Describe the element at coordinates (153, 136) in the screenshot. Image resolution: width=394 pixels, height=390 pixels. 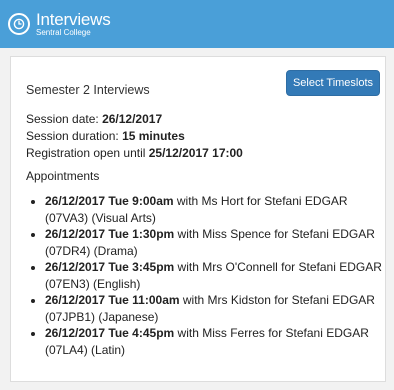
I see `session-duration-value: 15 minutes` at that location.